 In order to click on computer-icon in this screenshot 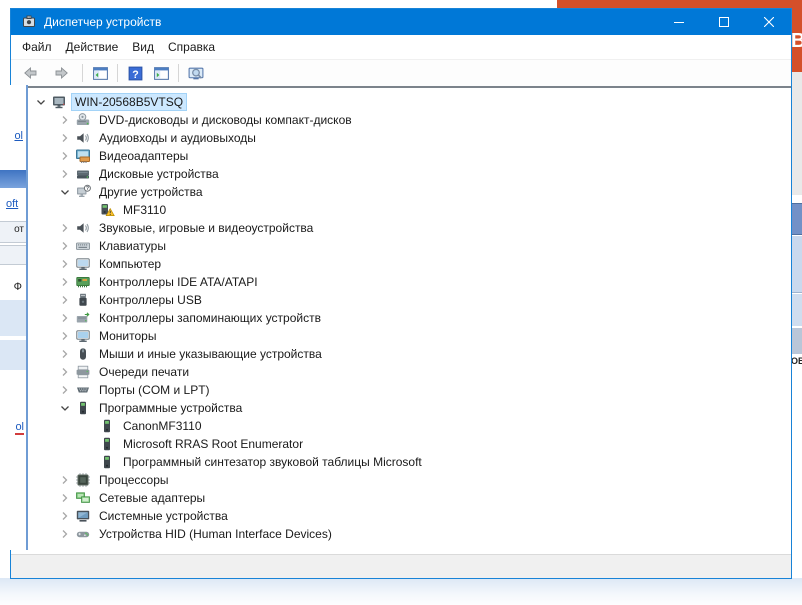, I will do `click(59, 102)`.